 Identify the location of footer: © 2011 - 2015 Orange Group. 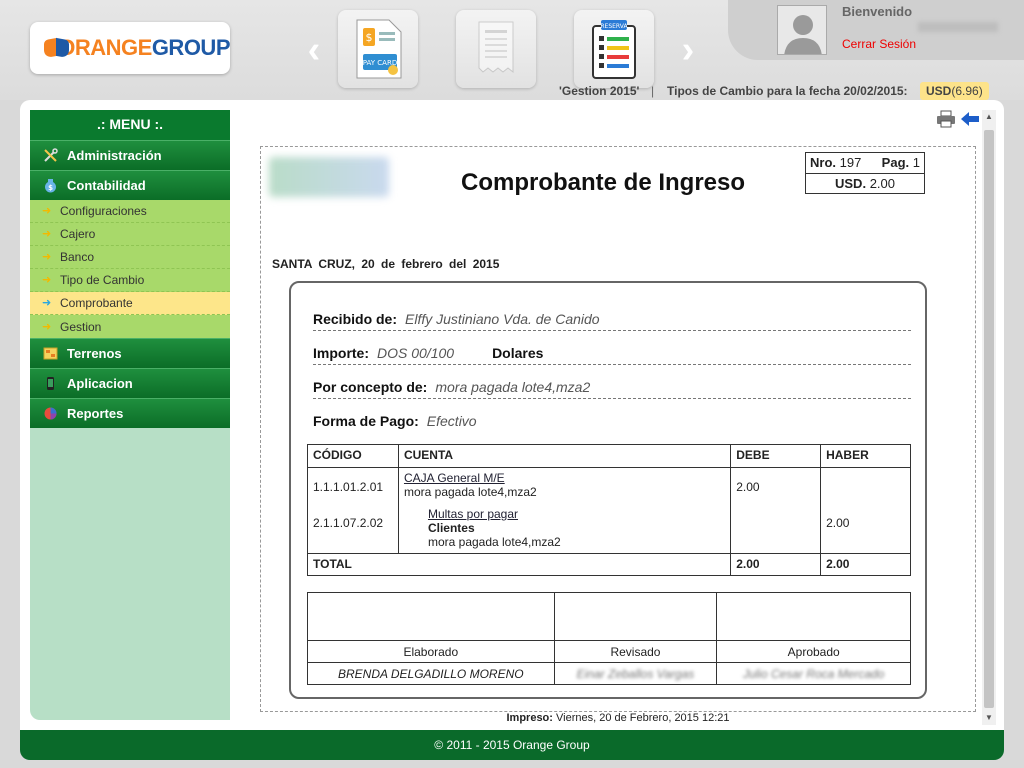
(512, 745).